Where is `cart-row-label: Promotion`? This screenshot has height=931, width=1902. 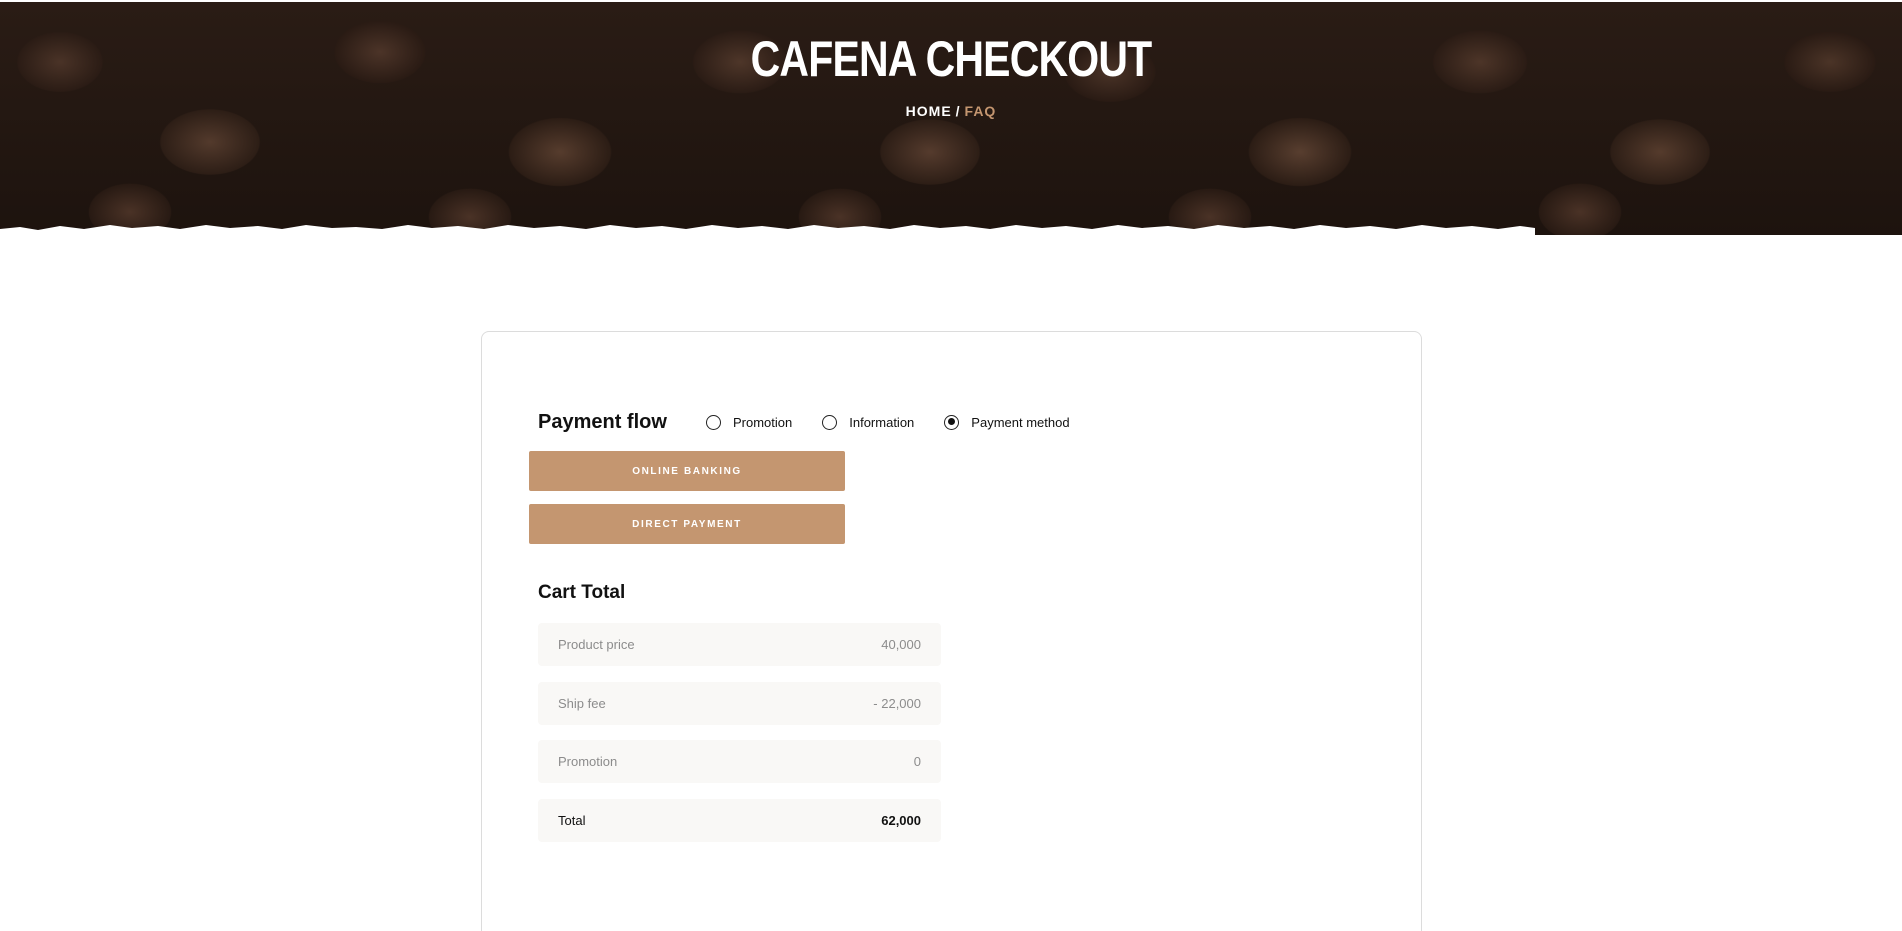
cart-row-label: Promotion is located at coordinates (588, 761).